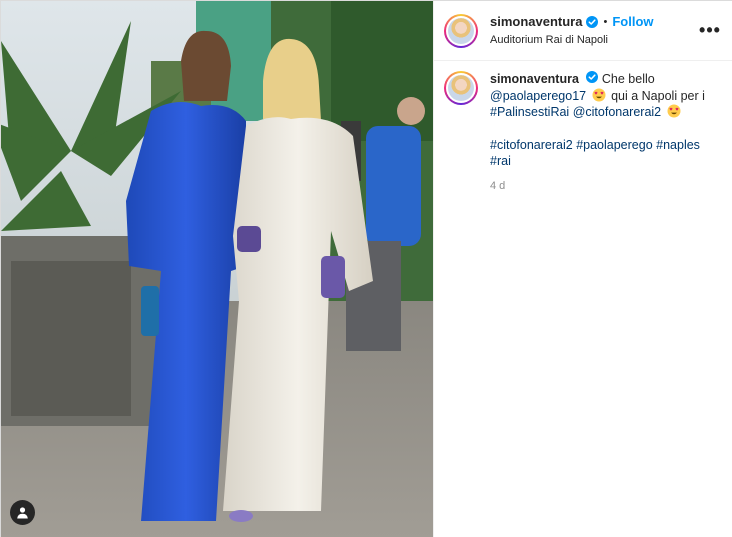 This screenshot has width=732, height=537. I want to click on hashtag-link: #naples, so click(678, 145).